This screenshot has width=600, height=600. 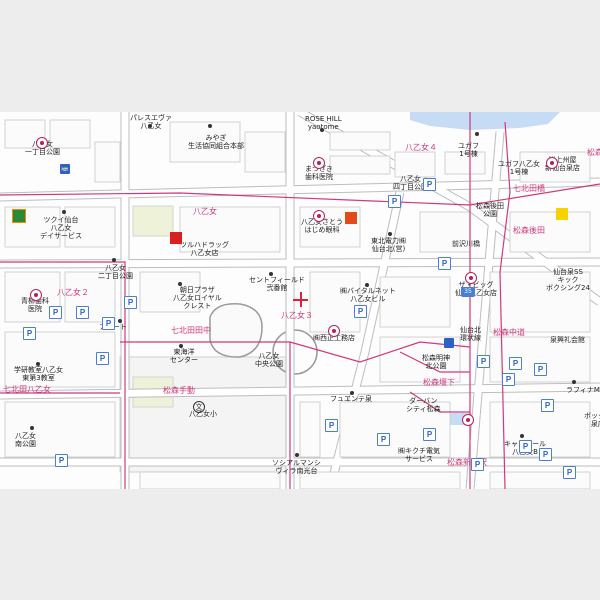 What do you see at coordinates (65, 169) in the screenshot?
I see `bus-stop-icon: 🚌` at bounding box center [65, 169].